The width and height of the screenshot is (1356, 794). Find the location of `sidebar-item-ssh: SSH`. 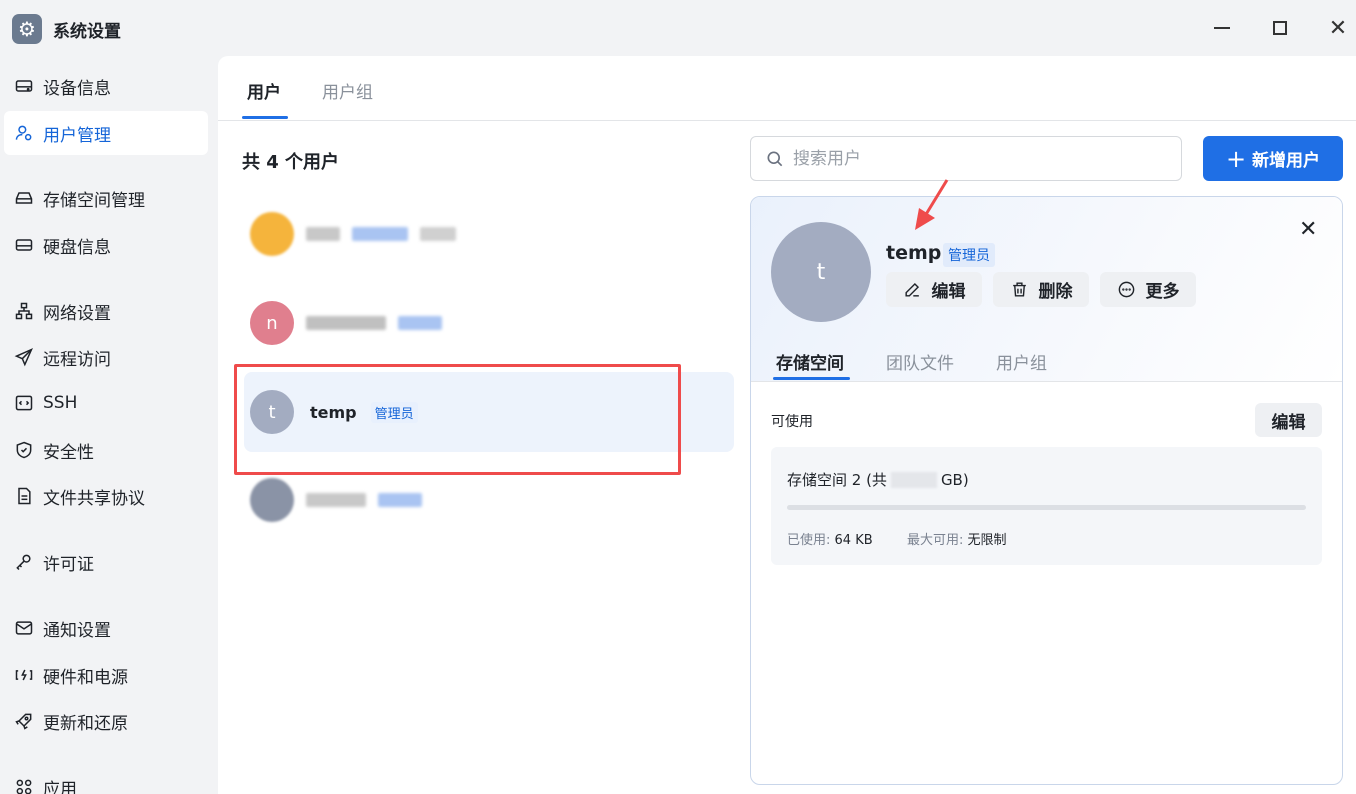

sidebar-item-ssh: SSH is located at coordinates (106, 403).